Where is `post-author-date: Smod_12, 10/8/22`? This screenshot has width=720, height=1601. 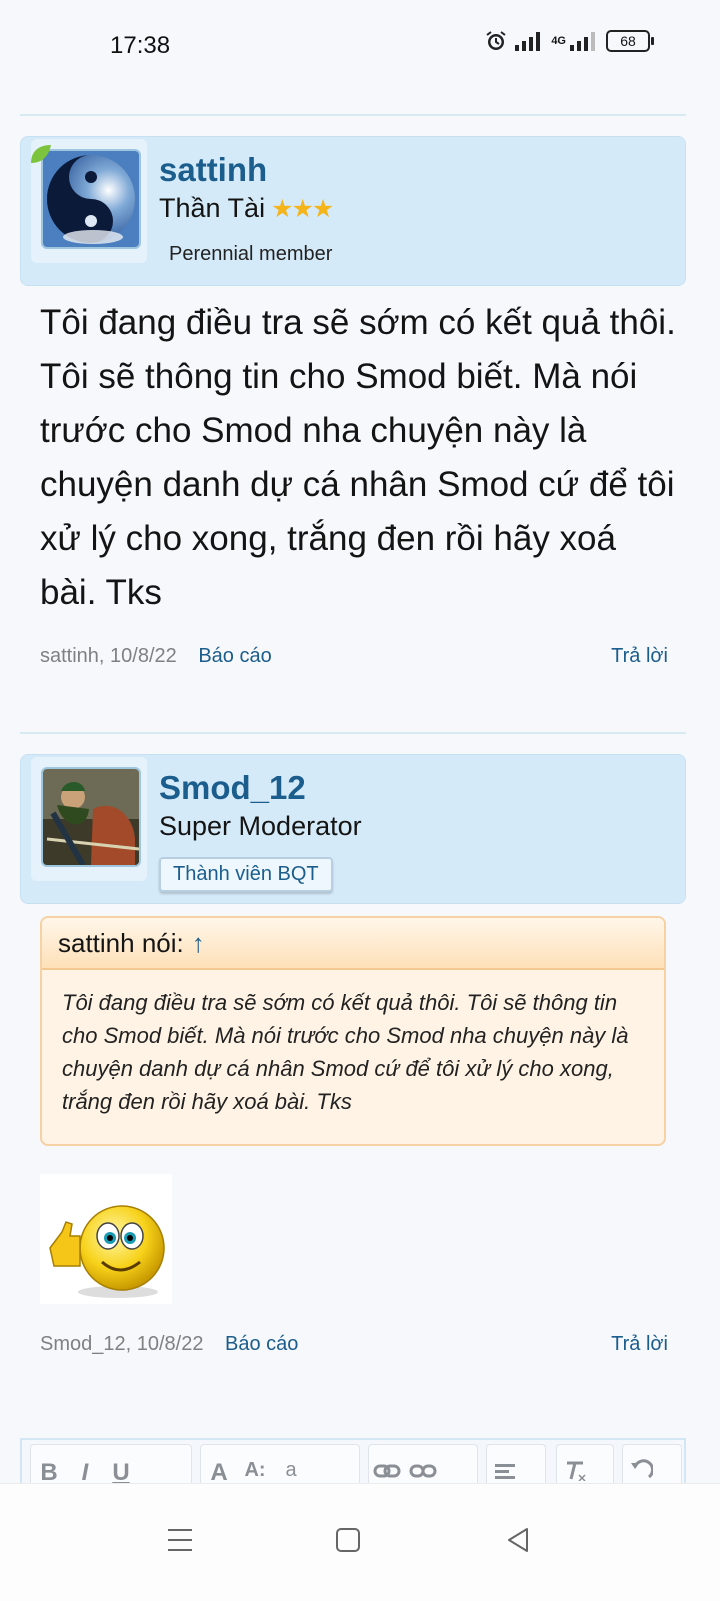
post-author-date: Smod_12, 10/8/22 is located at coordinates (121, 1344).